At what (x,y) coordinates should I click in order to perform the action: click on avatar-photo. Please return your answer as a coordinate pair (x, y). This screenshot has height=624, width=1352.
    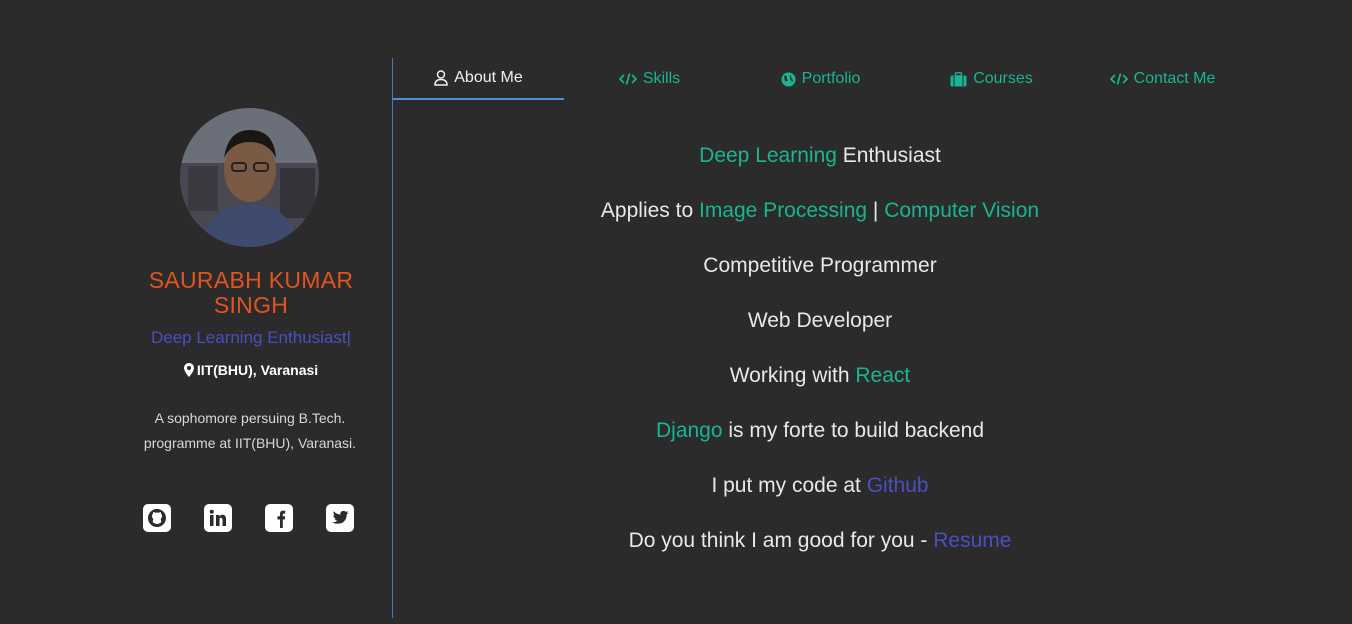
    Looking at the image, I should click on (249, 177).